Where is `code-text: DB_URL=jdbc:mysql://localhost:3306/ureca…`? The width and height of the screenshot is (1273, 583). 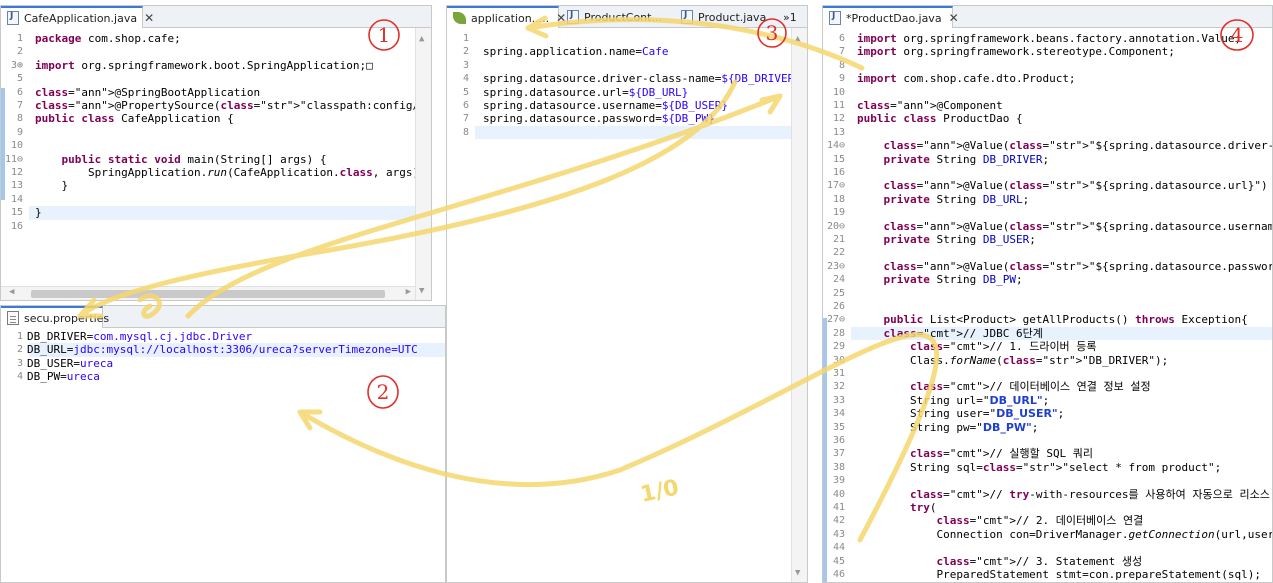
code-text: DB_URL=jdbc:mysql://localhost:3306/ureca… is located at coordinates (222, 350).